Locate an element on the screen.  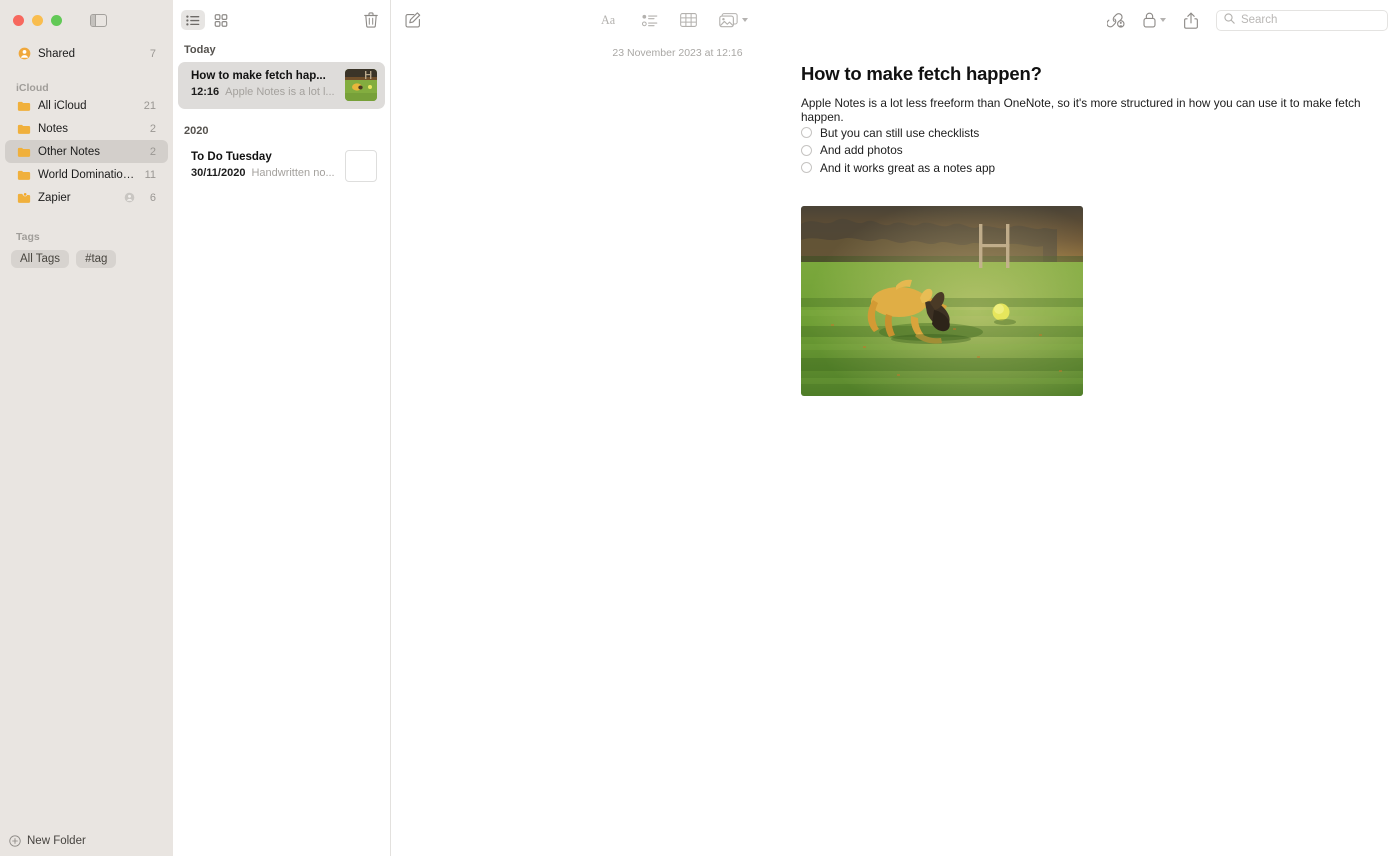
sidebar-item-label: All iCloud is located at coordinates (62, 105).